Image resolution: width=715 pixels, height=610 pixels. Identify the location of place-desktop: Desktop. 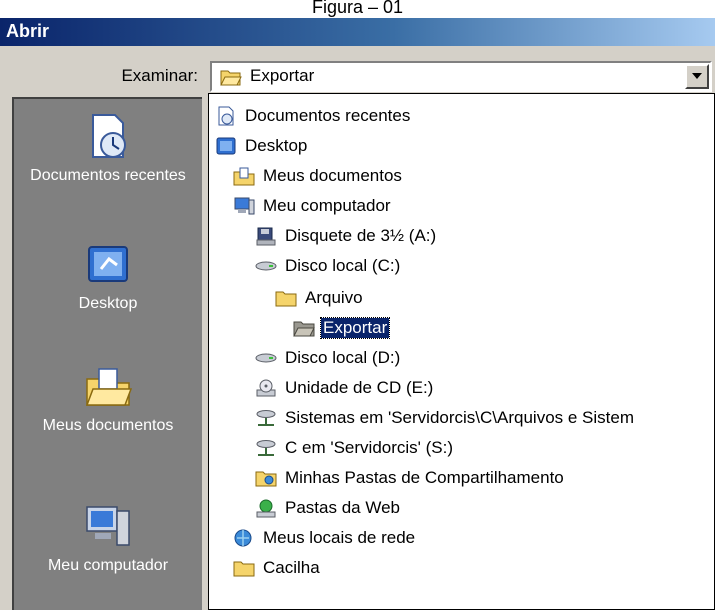
(108, 276).